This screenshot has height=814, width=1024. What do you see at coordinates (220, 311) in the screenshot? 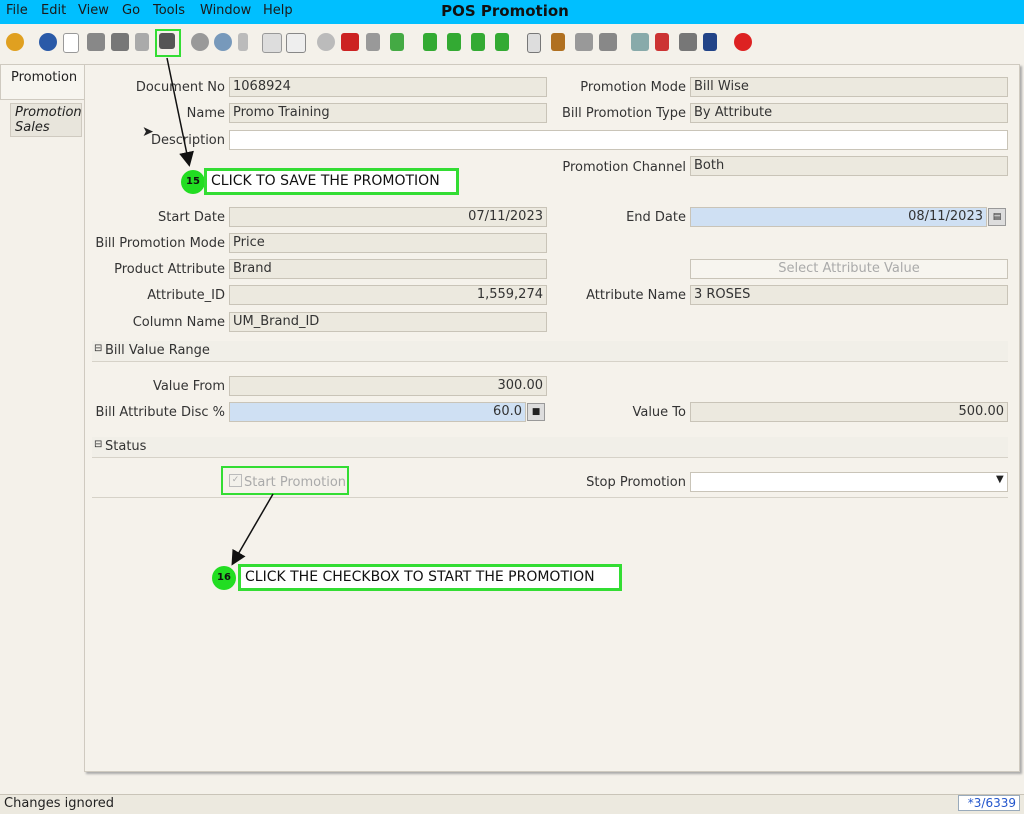
I see `annotation-arrows` at bounding box center [220, 311].